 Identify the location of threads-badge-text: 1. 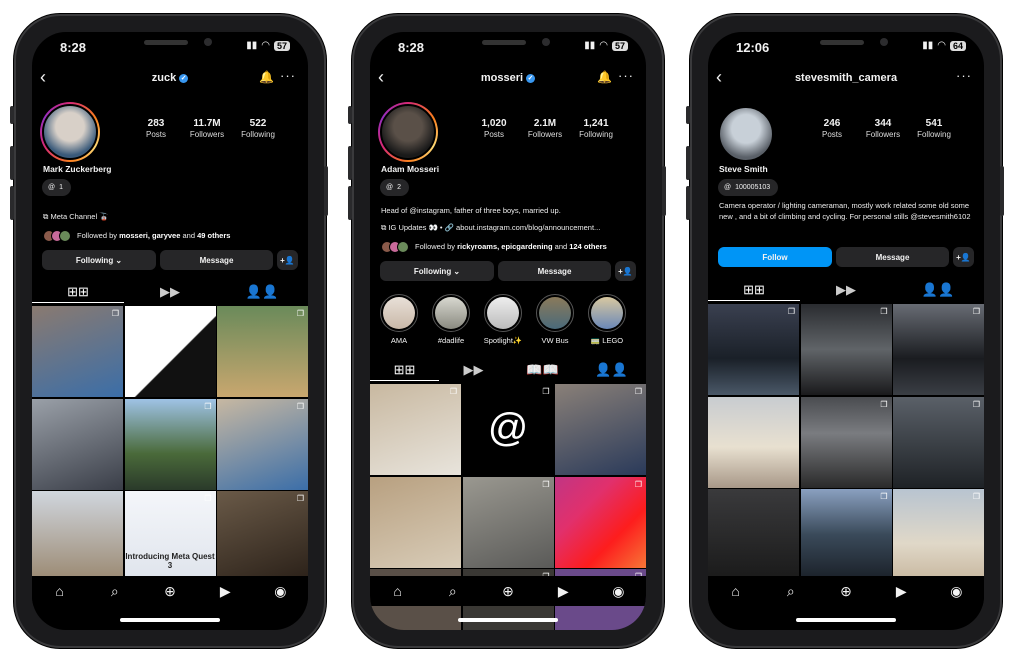
(61, 187).